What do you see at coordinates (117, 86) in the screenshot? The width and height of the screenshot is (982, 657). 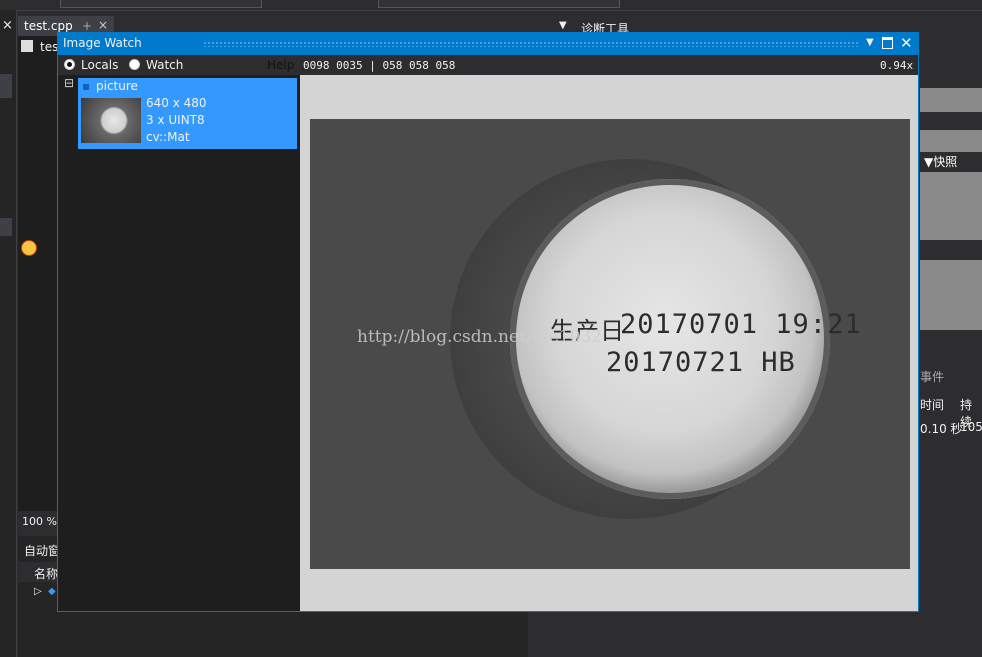 I see `item-name: picture` at bounding box center [117, 86].